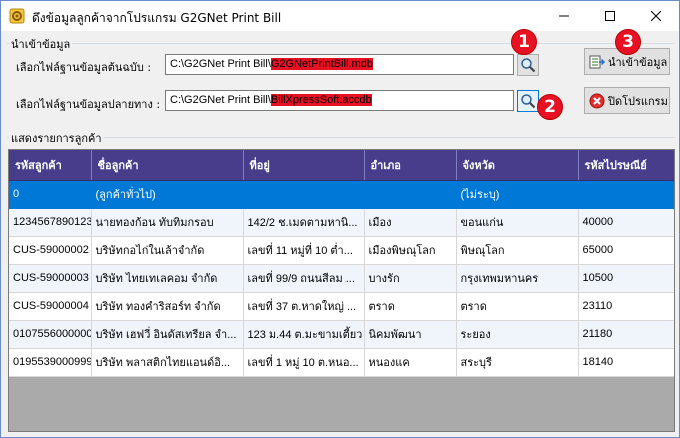 The height and width of the screenshot is (438, 680). Describe the element at coordinates (410, 334) in the screenshot. I see `cell-district: นิคมพัฒนา` at that location.